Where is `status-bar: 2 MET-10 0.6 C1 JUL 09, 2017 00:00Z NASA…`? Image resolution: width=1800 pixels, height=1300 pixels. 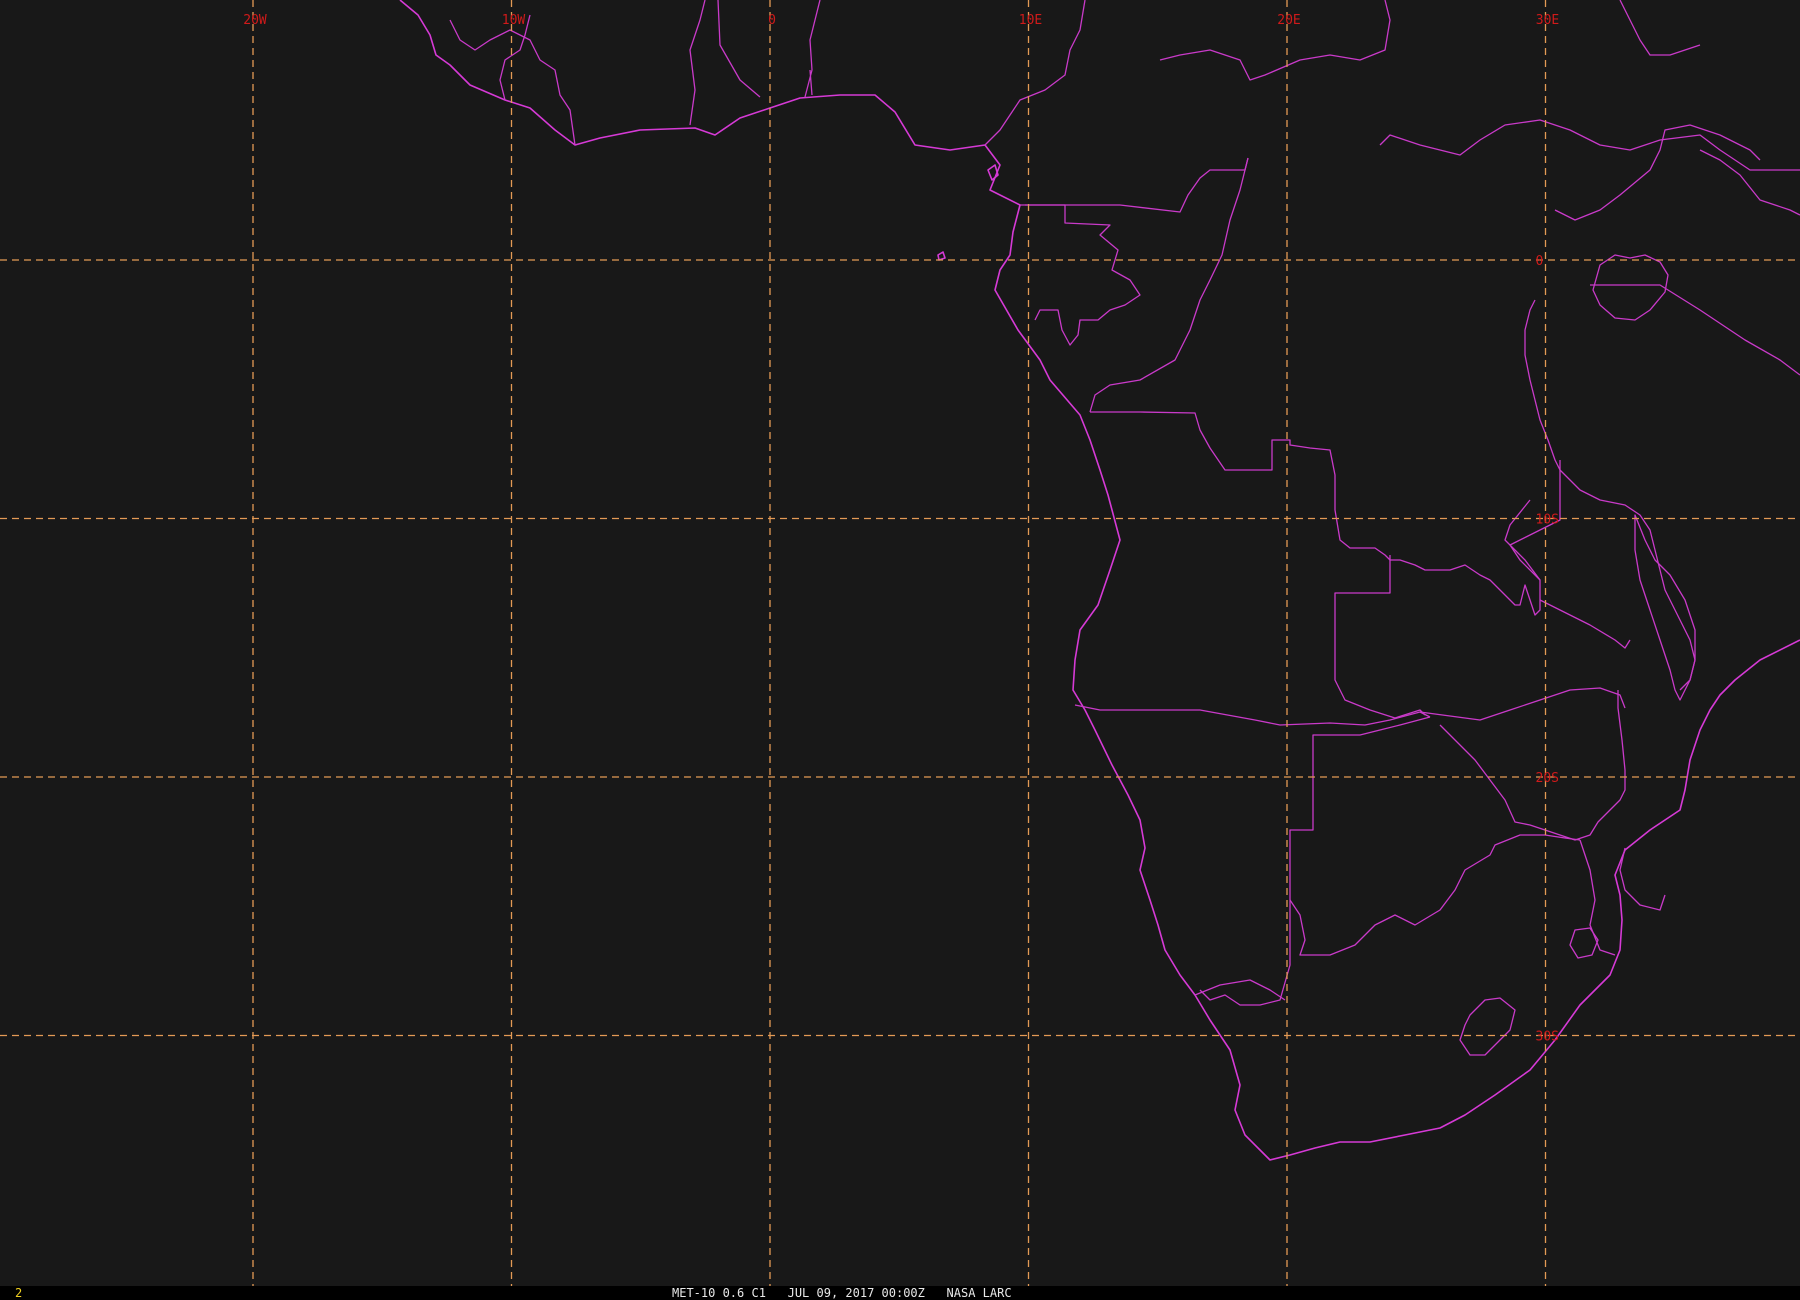 status-bar: 2 MET-10 0.6 C1 JUL 09, 2017 00:00Z NASA… is located at coordinates (900, 1293).